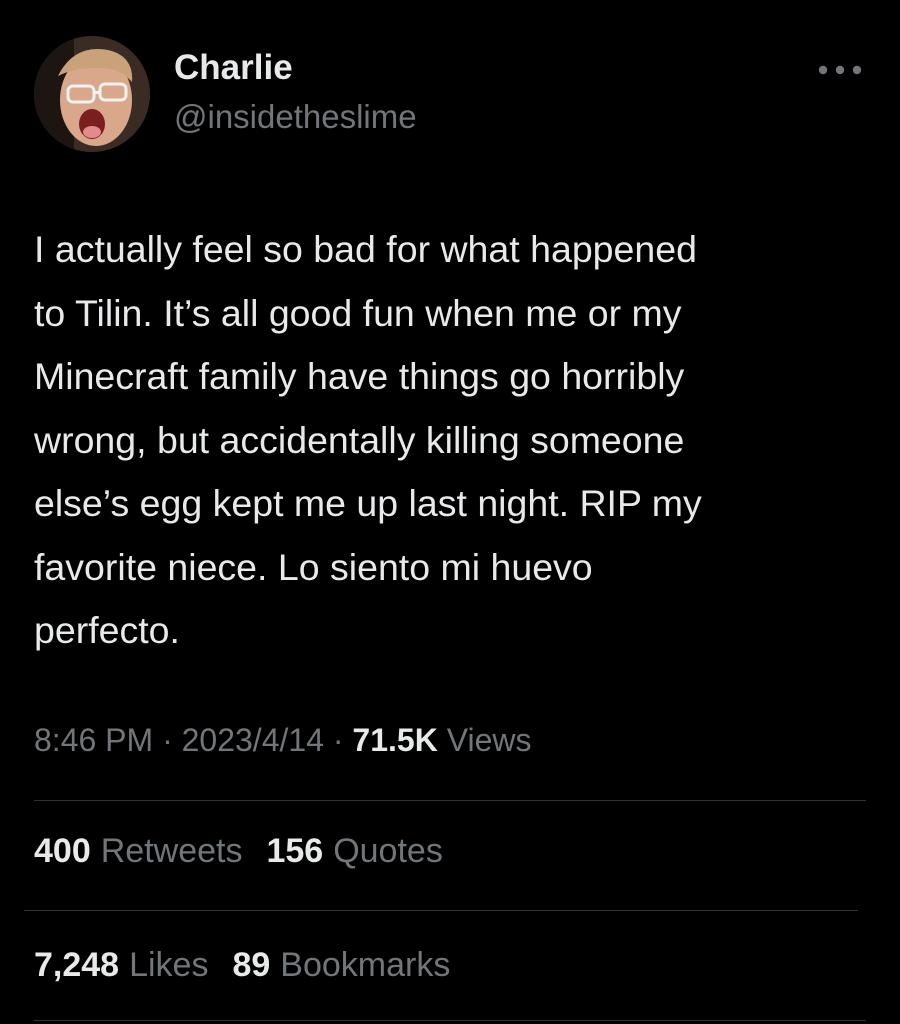  I want to click on retweets-stat: 400 Retweets, so click(138, 851).